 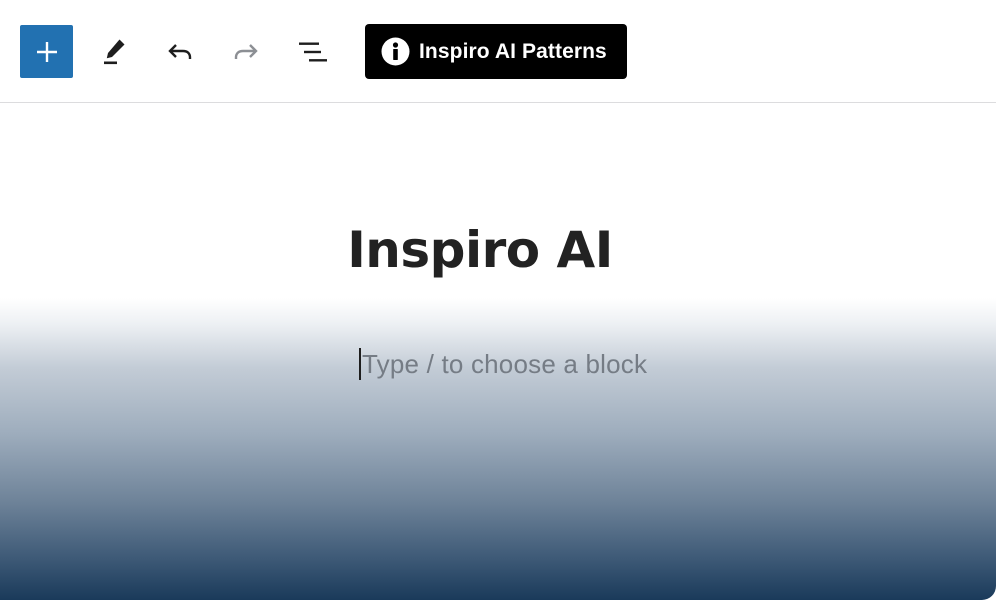 I want to click on text-cursor, so click(x=360, y=364).